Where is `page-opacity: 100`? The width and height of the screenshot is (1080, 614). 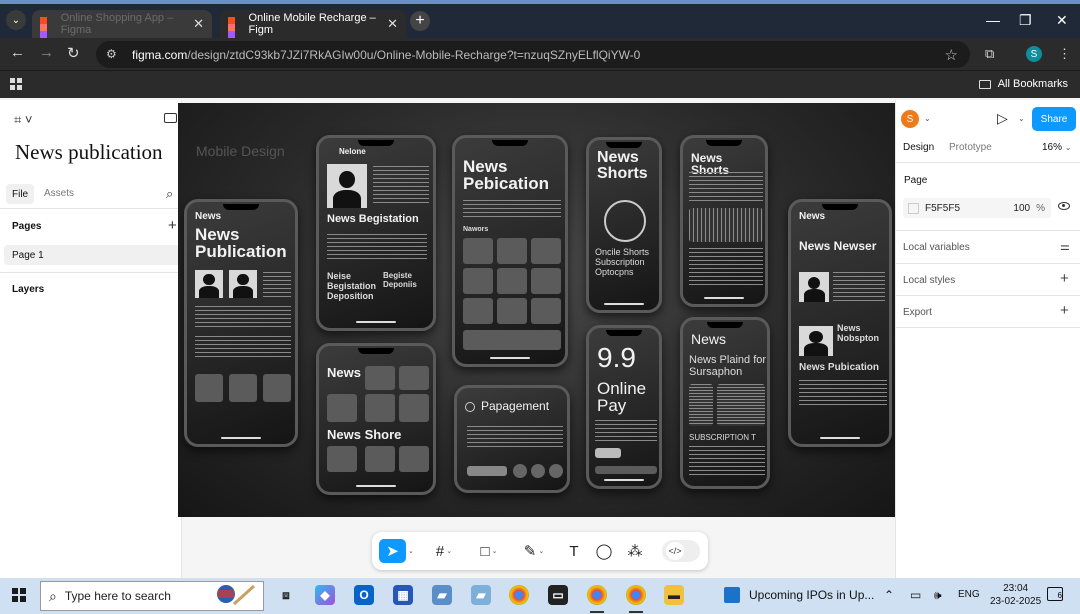 page-opacity: 100 is located at coordinates (1021, 208).